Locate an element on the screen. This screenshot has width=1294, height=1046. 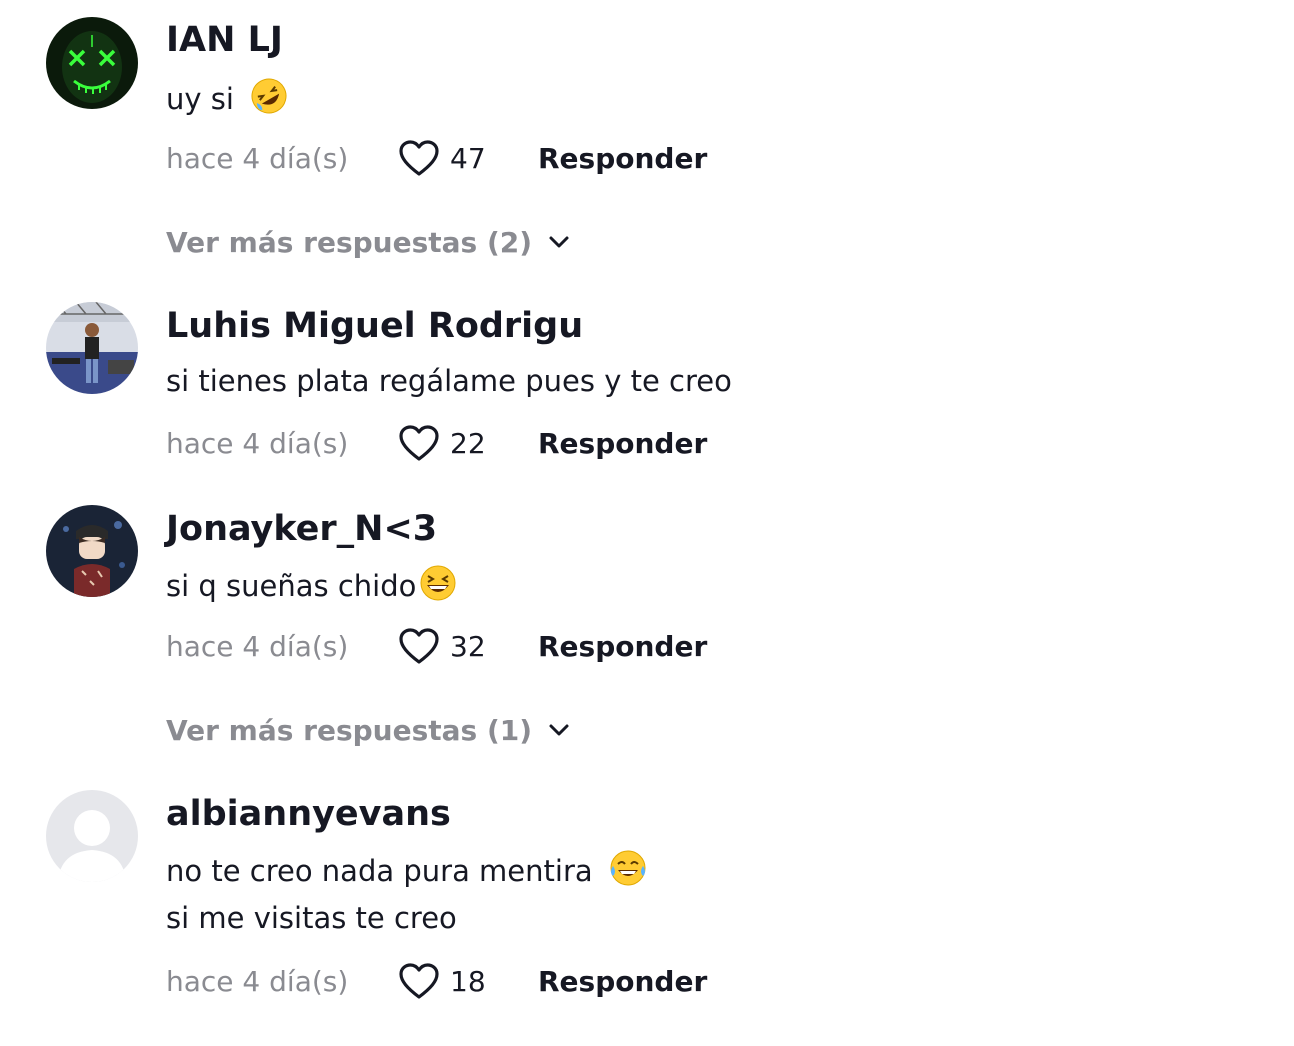
comment-text-line: si me visitas te creo is located at coordinates (311, 918).